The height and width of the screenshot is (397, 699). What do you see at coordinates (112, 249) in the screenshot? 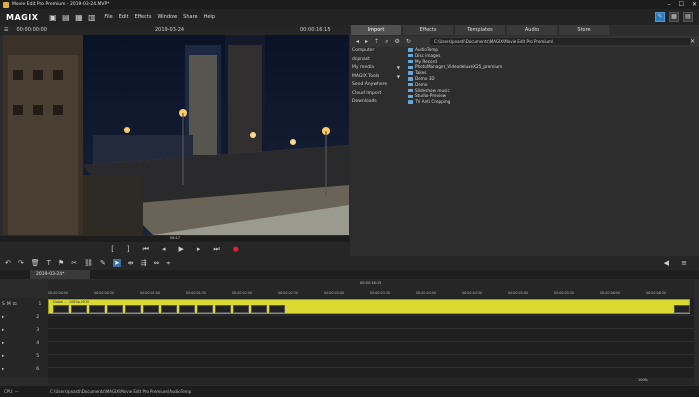
I see `mark-in-button: [` at bounding box center [112, 249].